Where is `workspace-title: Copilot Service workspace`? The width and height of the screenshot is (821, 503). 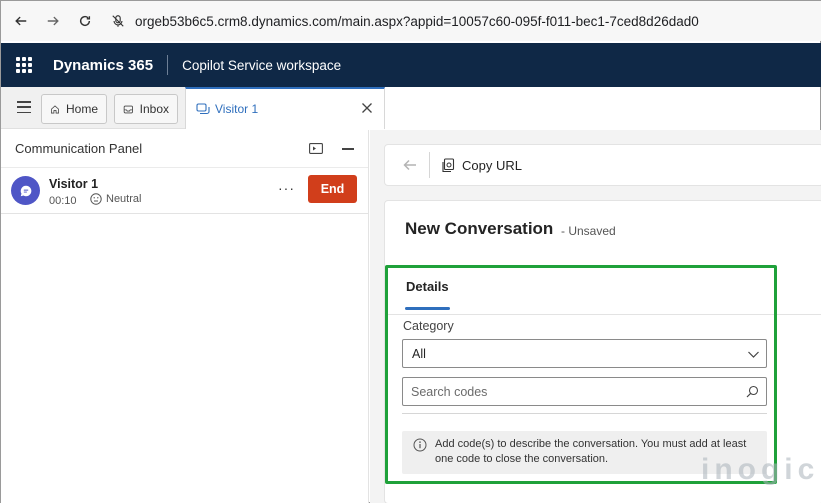
workspace-title: Copilot Service workspace is located at coordinates (262, 65).